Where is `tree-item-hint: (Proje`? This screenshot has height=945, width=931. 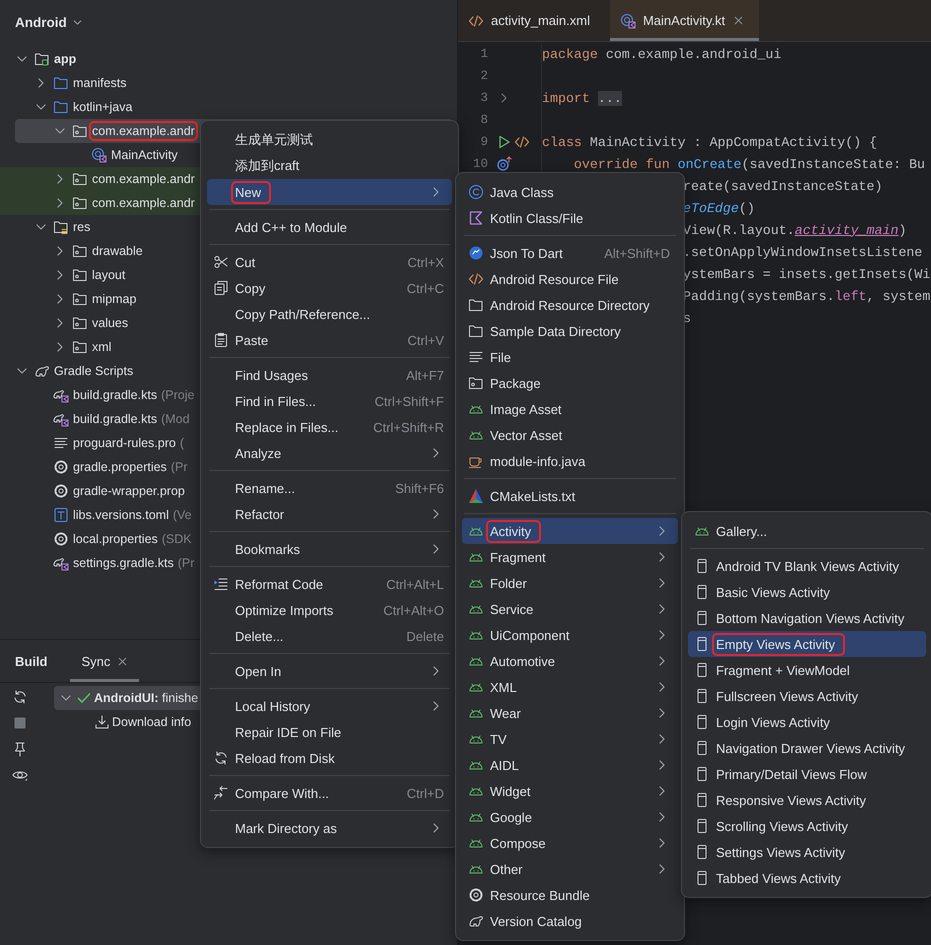
tree-item-hint: (Proje is located at coordinates (177, 395).